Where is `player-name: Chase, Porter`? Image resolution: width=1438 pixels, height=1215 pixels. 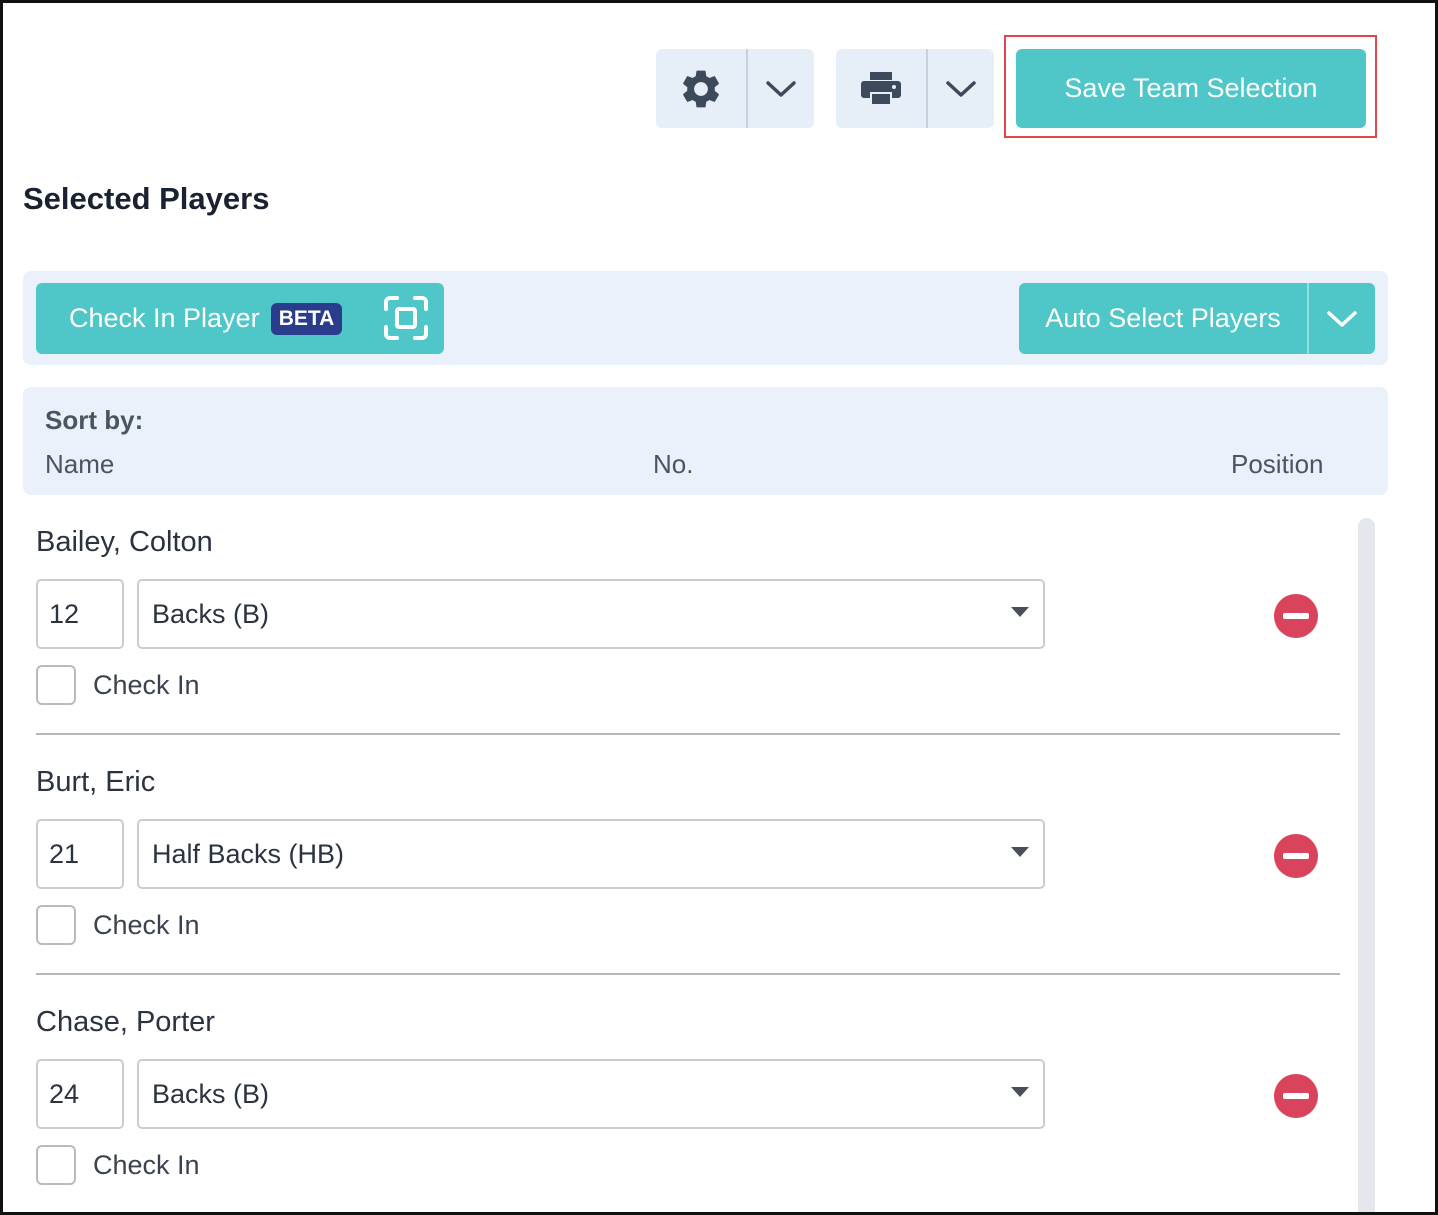
player-name: Chase, Porter is located at coordinates (125, 1022).